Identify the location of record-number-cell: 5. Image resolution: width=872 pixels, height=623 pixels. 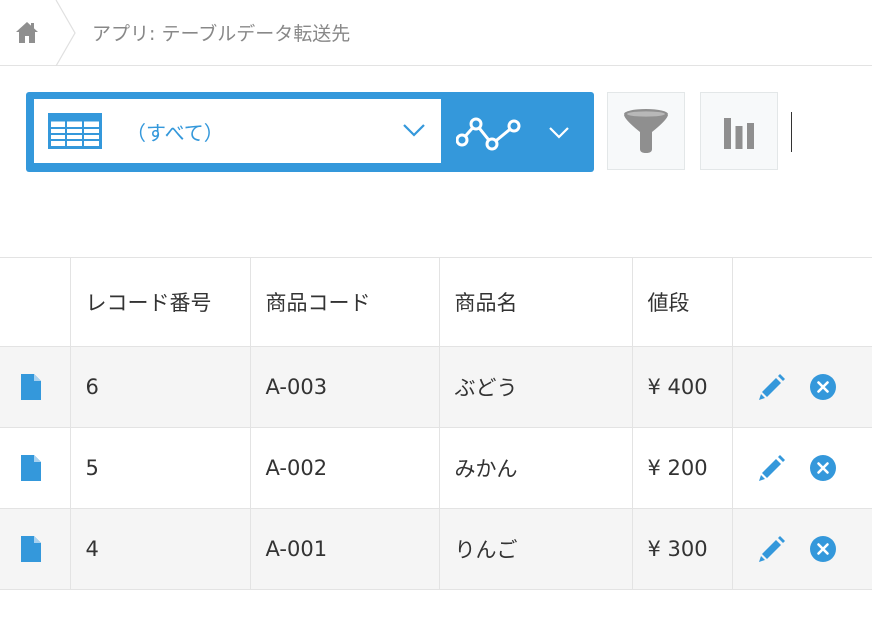
(160, 468).